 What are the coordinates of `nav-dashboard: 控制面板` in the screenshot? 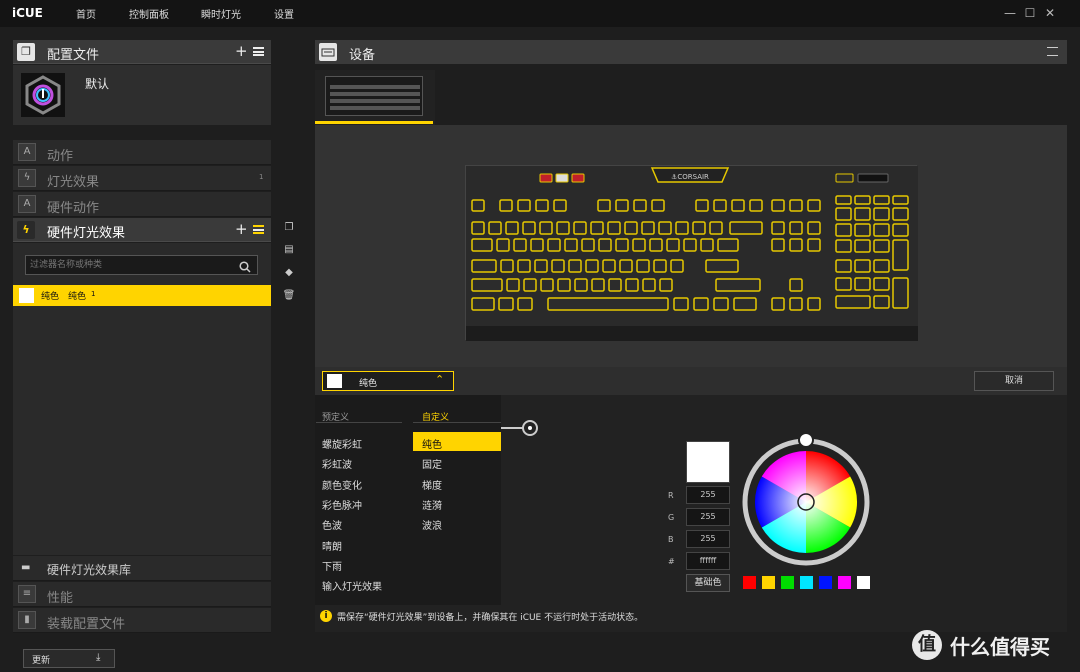 It's located at (149, 13).